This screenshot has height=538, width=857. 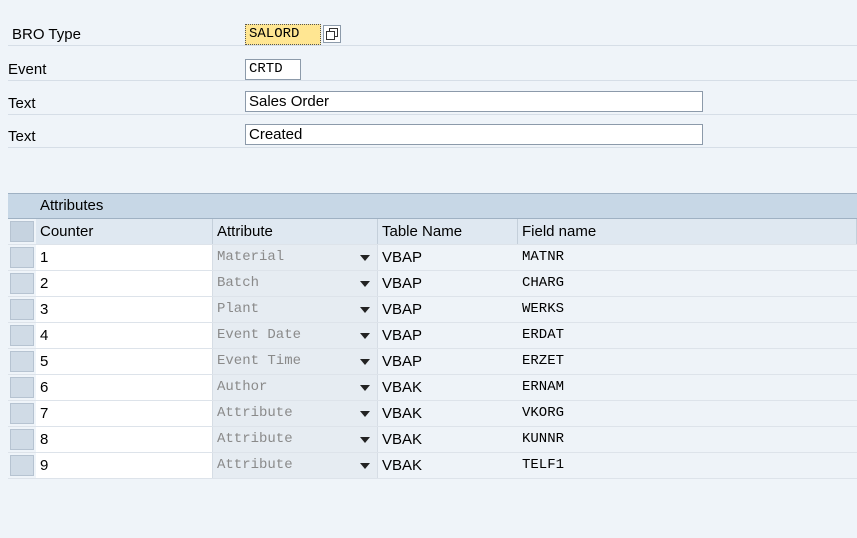 I want to click on table-header-row: Counter Attribute Table Name Field name, so click(x=432, y=232).